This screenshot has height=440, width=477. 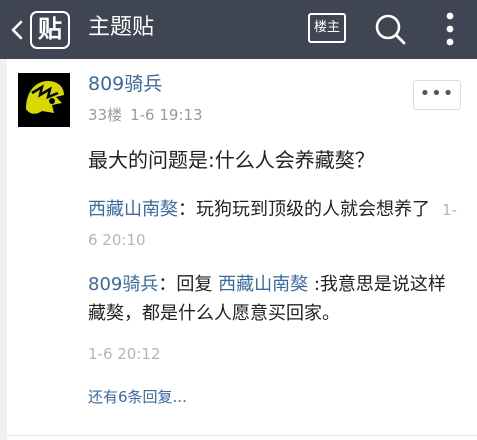 What do you see at coordinates (275, 225) in the screenshot?
I see `reply-item: 西藏山南獒：玩狗玩到顶级的人就会想养了 1-6 20:10` at bounding box center [275, 225].